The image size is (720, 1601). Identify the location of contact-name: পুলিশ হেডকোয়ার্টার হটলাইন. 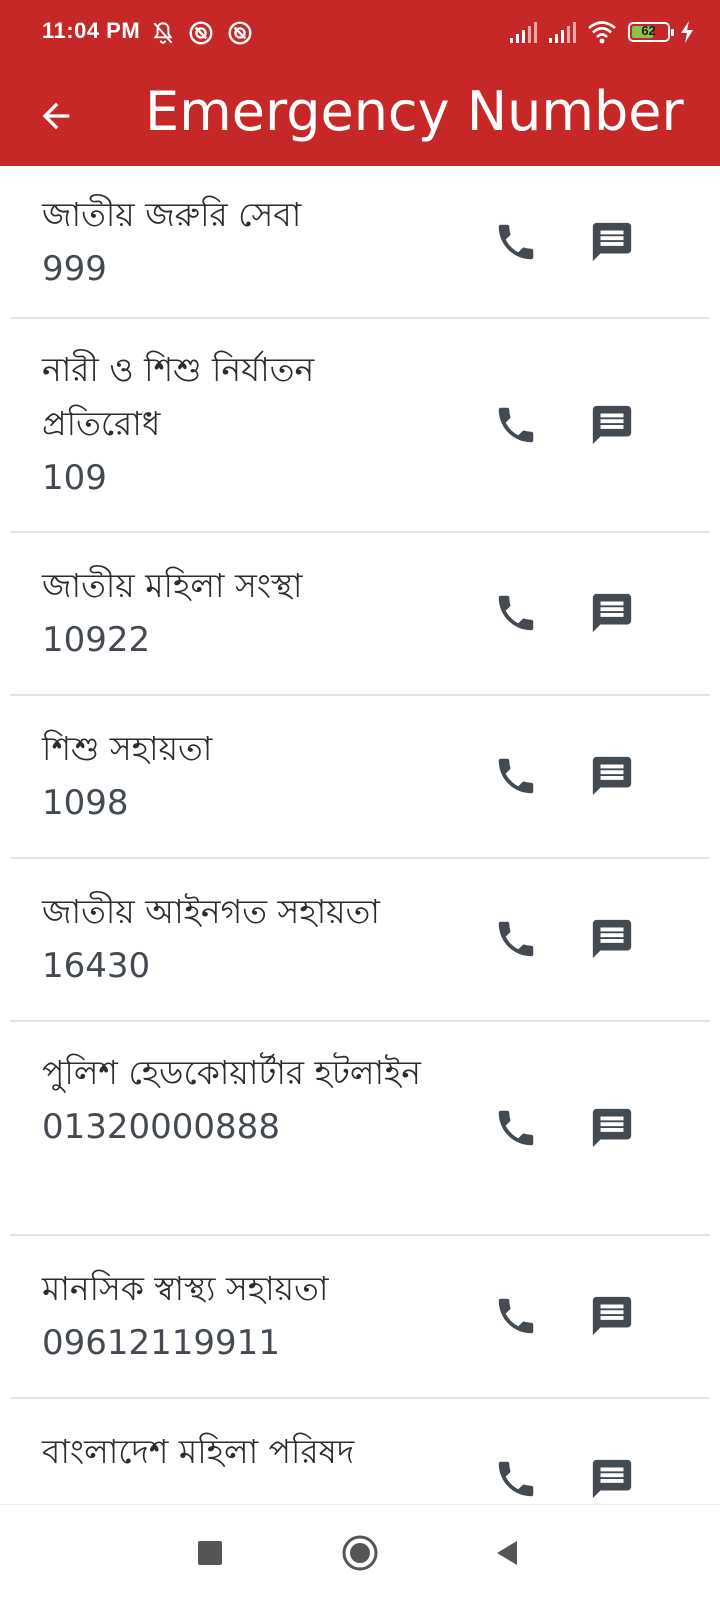
(231, 1072).